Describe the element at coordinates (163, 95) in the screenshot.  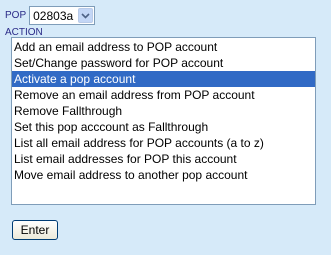
I see `action-option: Remove an email address from POP account` at that location.